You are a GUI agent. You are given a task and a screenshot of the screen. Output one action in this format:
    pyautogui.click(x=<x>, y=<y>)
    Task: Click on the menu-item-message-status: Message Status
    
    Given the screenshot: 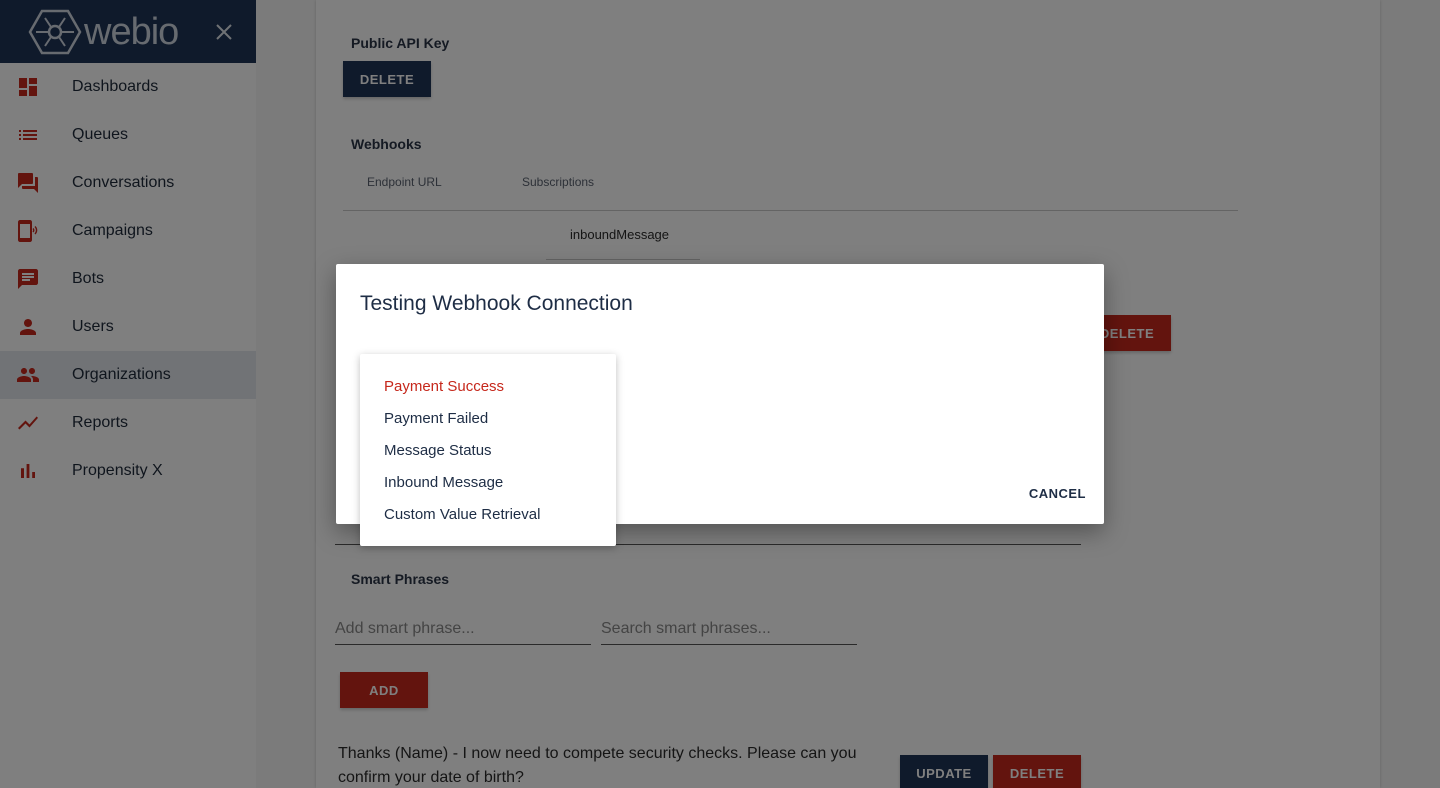 What is the action you would take?
    pyautogui.click(x=488, y=450)
    